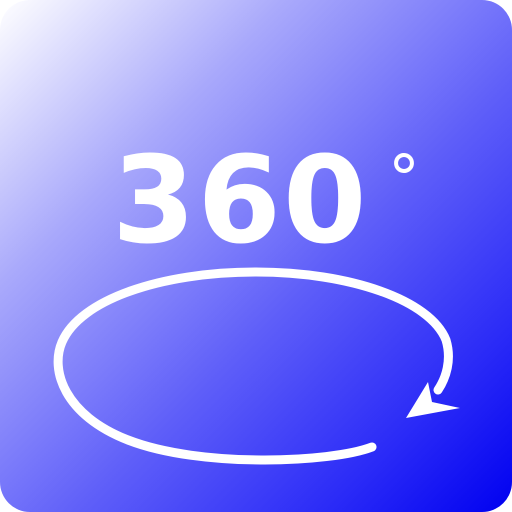 This screenshot has width=512, height=512. I want to click on rotation-arrowhead, so click(433, 400).